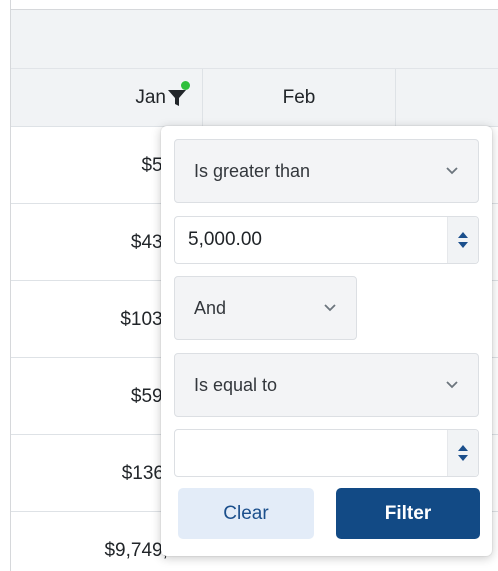  What do you see at coordinates (246, 513) in the screenshot?
I see `clear-button: Clear` at bounding box center [246, 513].